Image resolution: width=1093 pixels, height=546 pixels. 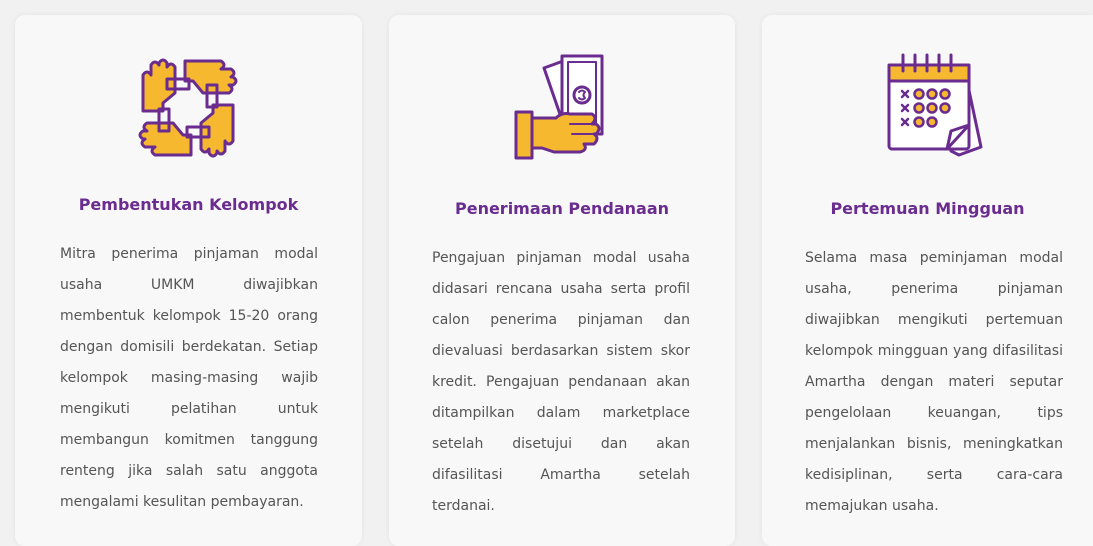 What do you see at coordinates (188, 204) in the screenshot?
I see `card-title: Pembentukan Kelompok` at bounding box center [188, 204].